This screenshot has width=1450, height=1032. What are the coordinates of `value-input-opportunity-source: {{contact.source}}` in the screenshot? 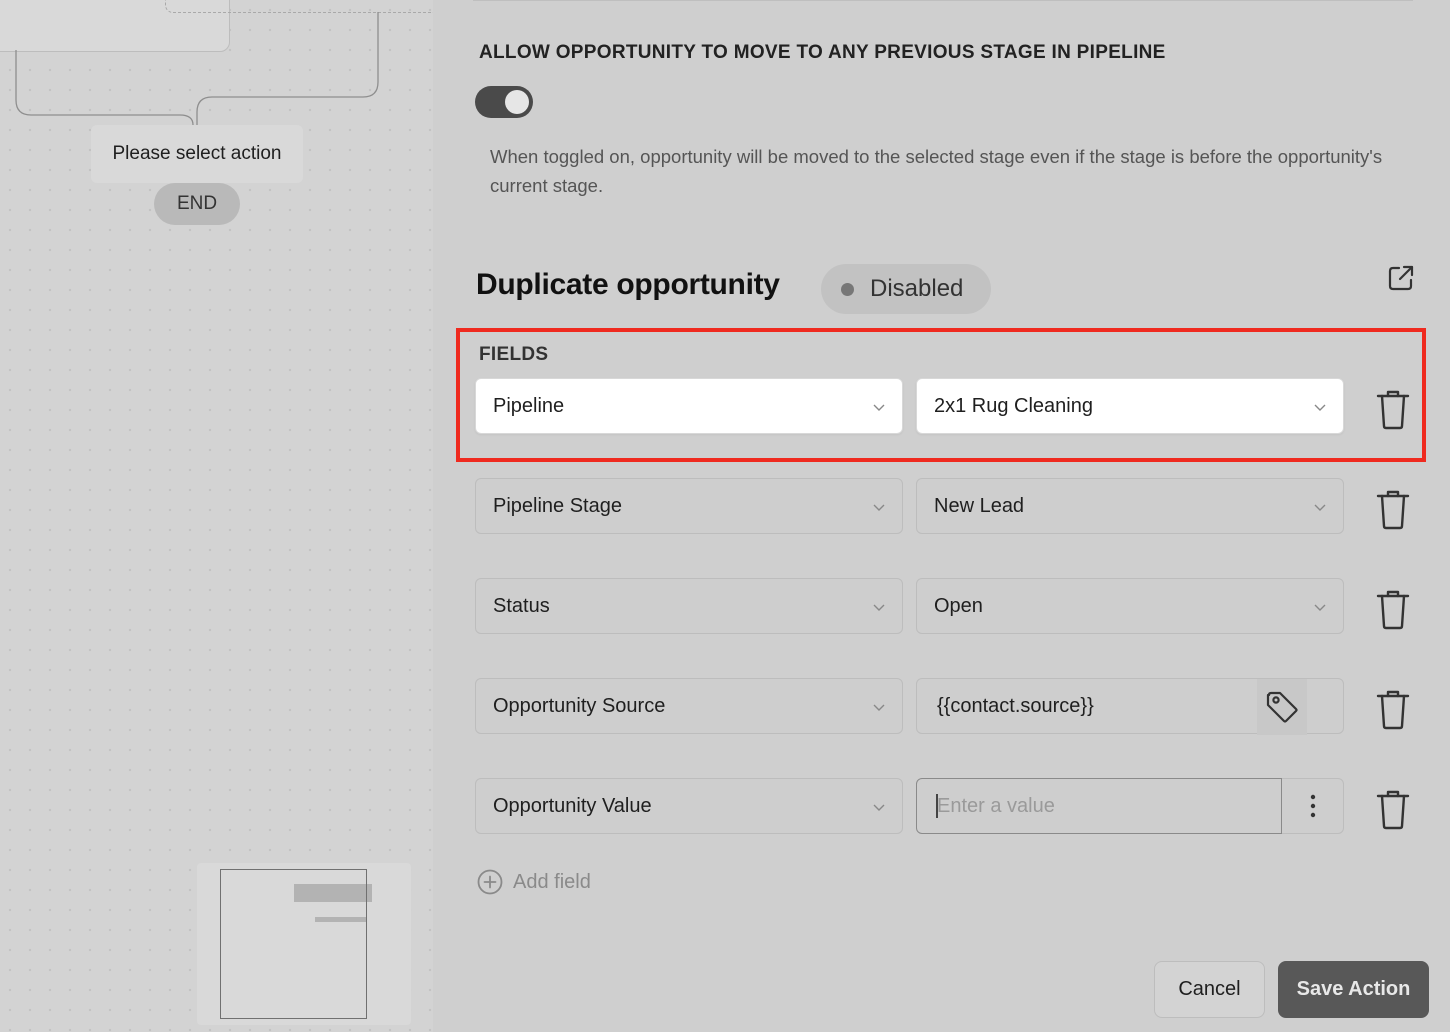 It's located at (1130, 706).